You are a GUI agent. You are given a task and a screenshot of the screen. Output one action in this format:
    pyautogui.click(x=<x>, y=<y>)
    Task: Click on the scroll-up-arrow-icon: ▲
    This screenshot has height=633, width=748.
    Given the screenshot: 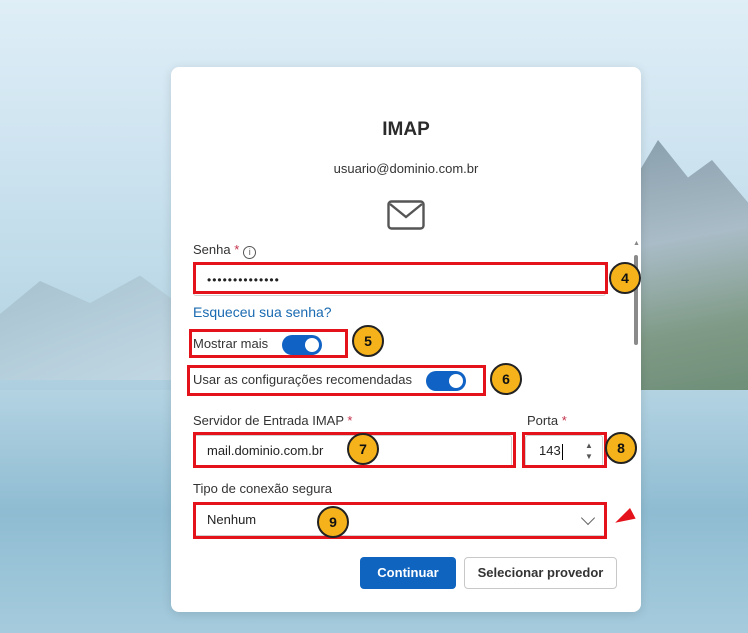 What is the action you would take?
    pyautogui.click(x=636, y=243)
    